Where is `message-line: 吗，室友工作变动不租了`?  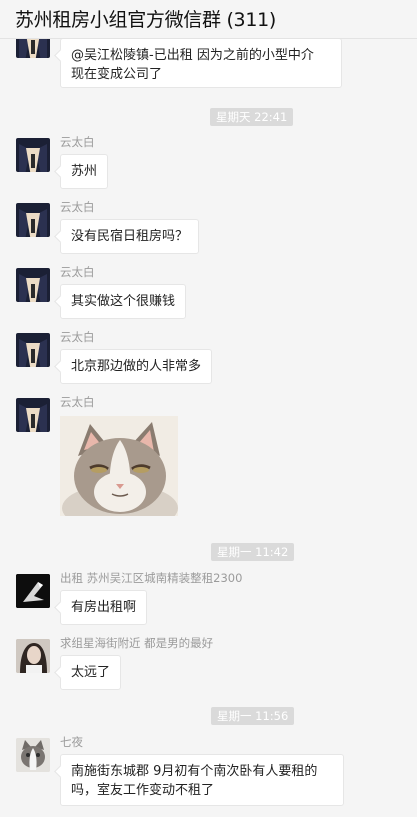
message-line: 吗，室友工作变动不租了 is located at coordinates (143, 790).